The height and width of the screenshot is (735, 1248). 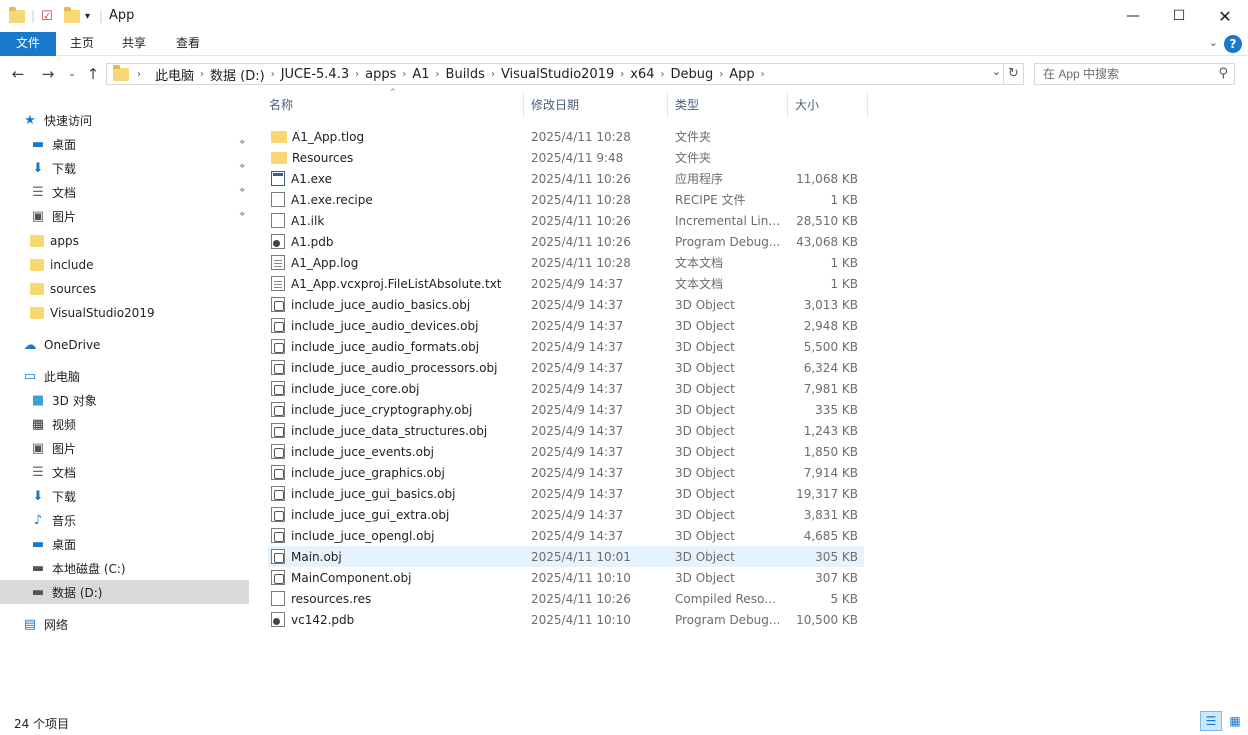 What do you see at coordinates (396, 304) in the screenshot?
I see `file-name-cell: include_juce_audio_basics.obj` at bounding box center [396, 304].